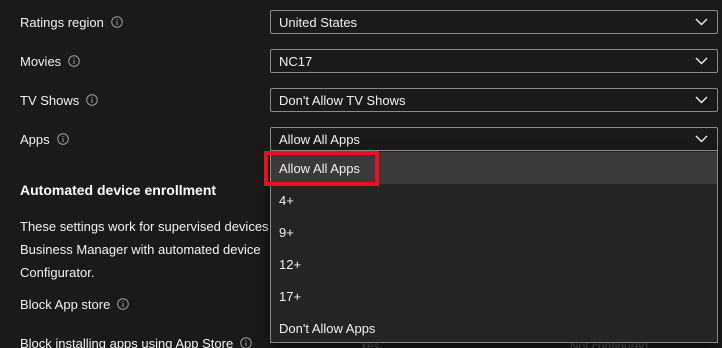  What do you see at coordinates (494, 232) in the screenshot?
I see `dropdown-option-9plus: 9+` at bounding box center [494, 232].